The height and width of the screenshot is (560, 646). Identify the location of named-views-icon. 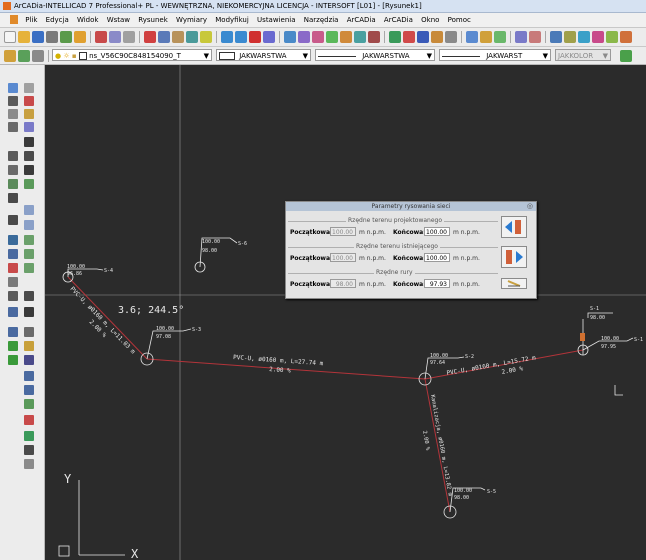
(360, 37).